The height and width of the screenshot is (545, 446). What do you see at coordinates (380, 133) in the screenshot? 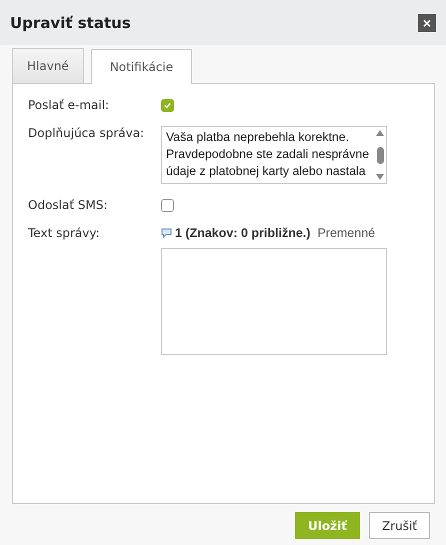
I see `scroll-up-icon` at bounding box center [380, 133].